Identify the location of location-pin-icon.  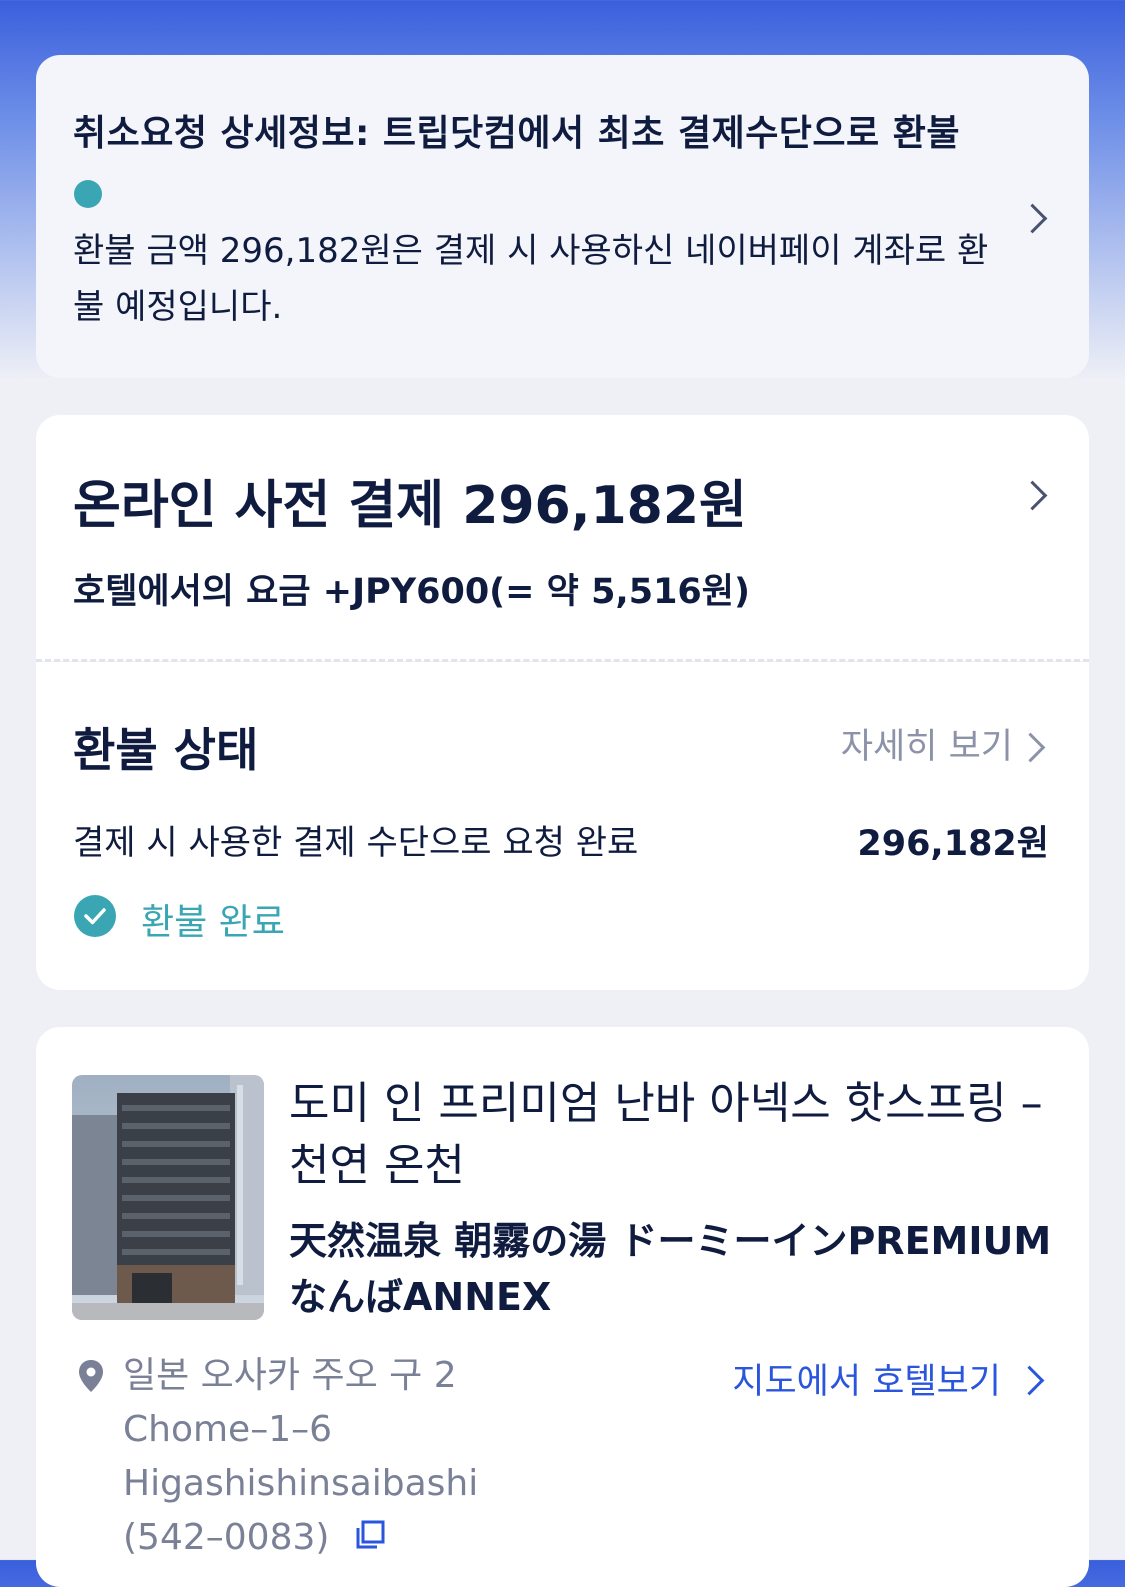
(91, 1378).